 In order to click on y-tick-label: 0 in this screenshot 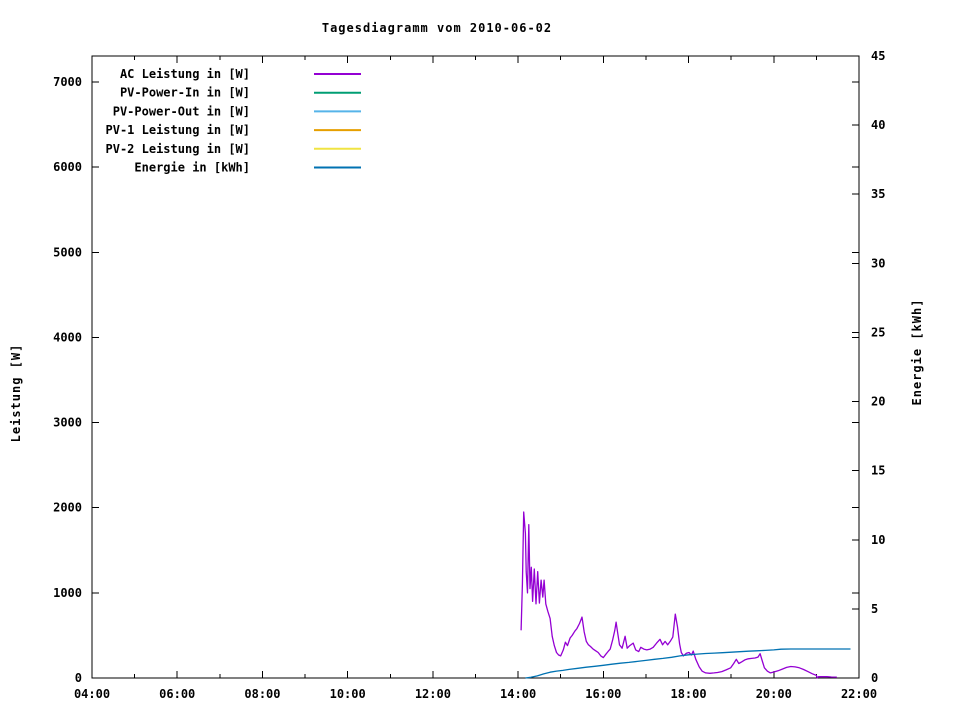, I will do `click(78, 678)`.